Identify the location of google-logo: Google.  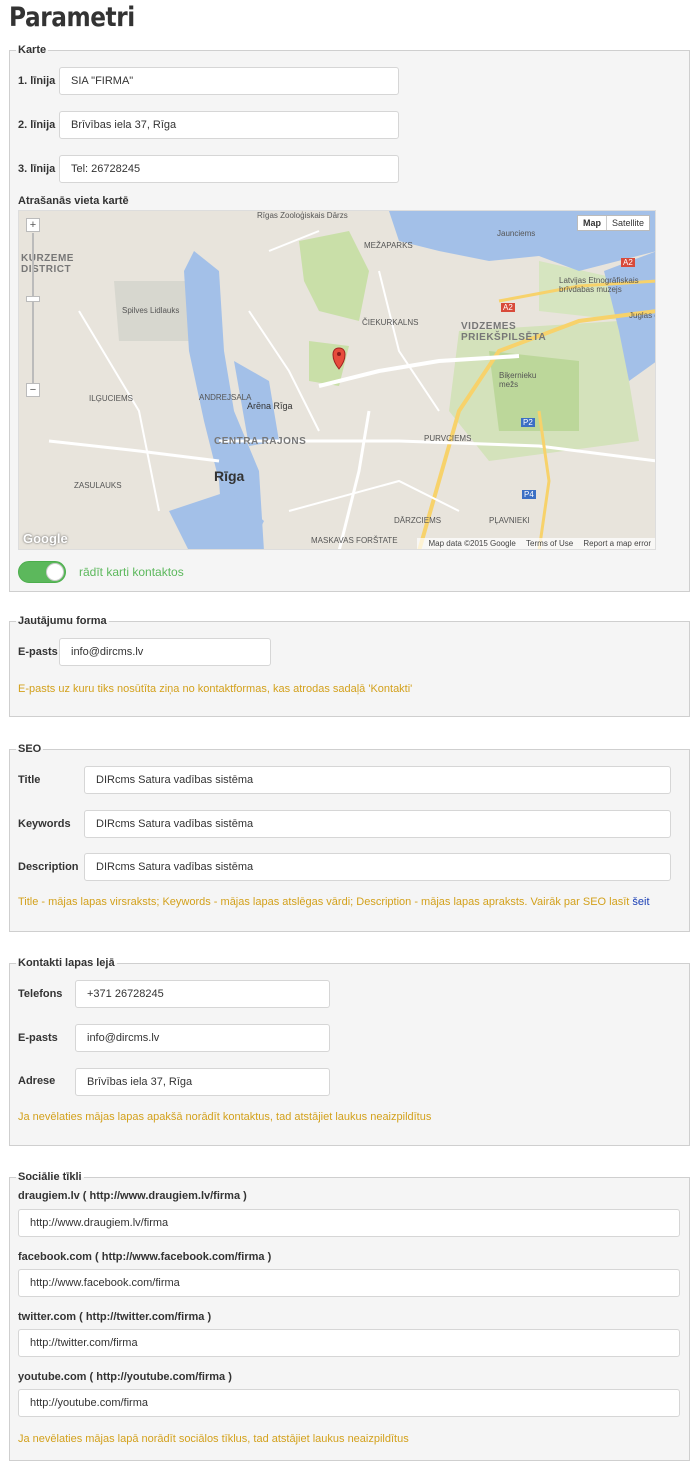
(45, 538).